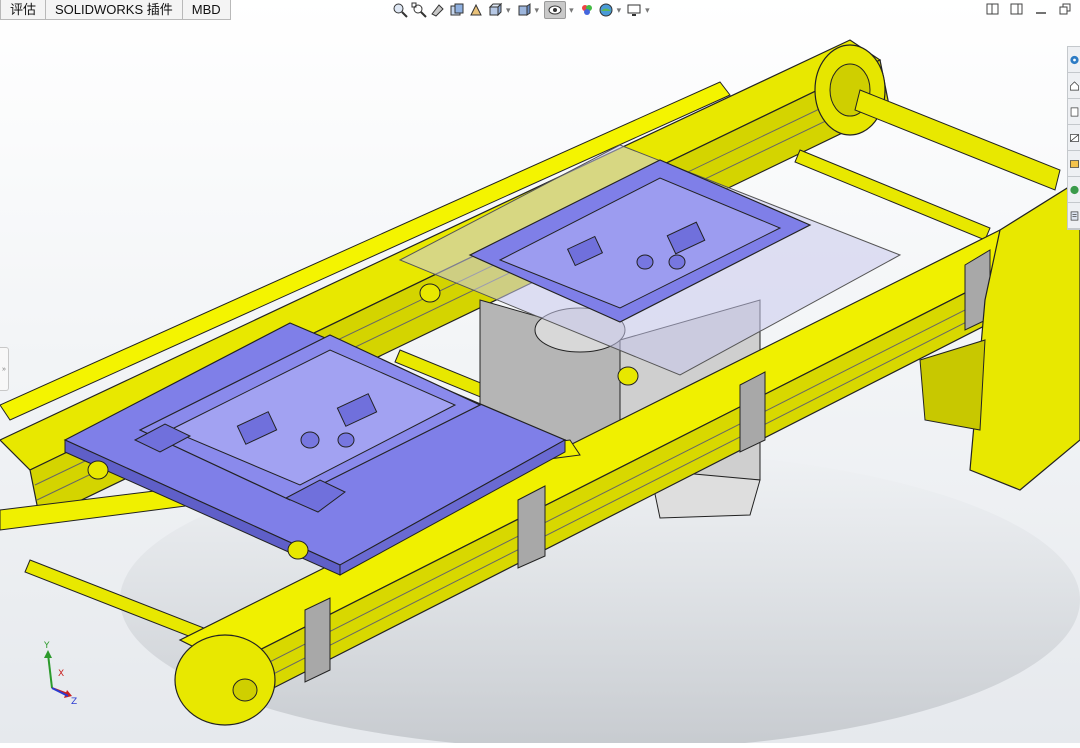  What do you see at coordinates (74, 702) in the screenshot?
I see `triad-z-label: Z` at bounding box center [74, 702].